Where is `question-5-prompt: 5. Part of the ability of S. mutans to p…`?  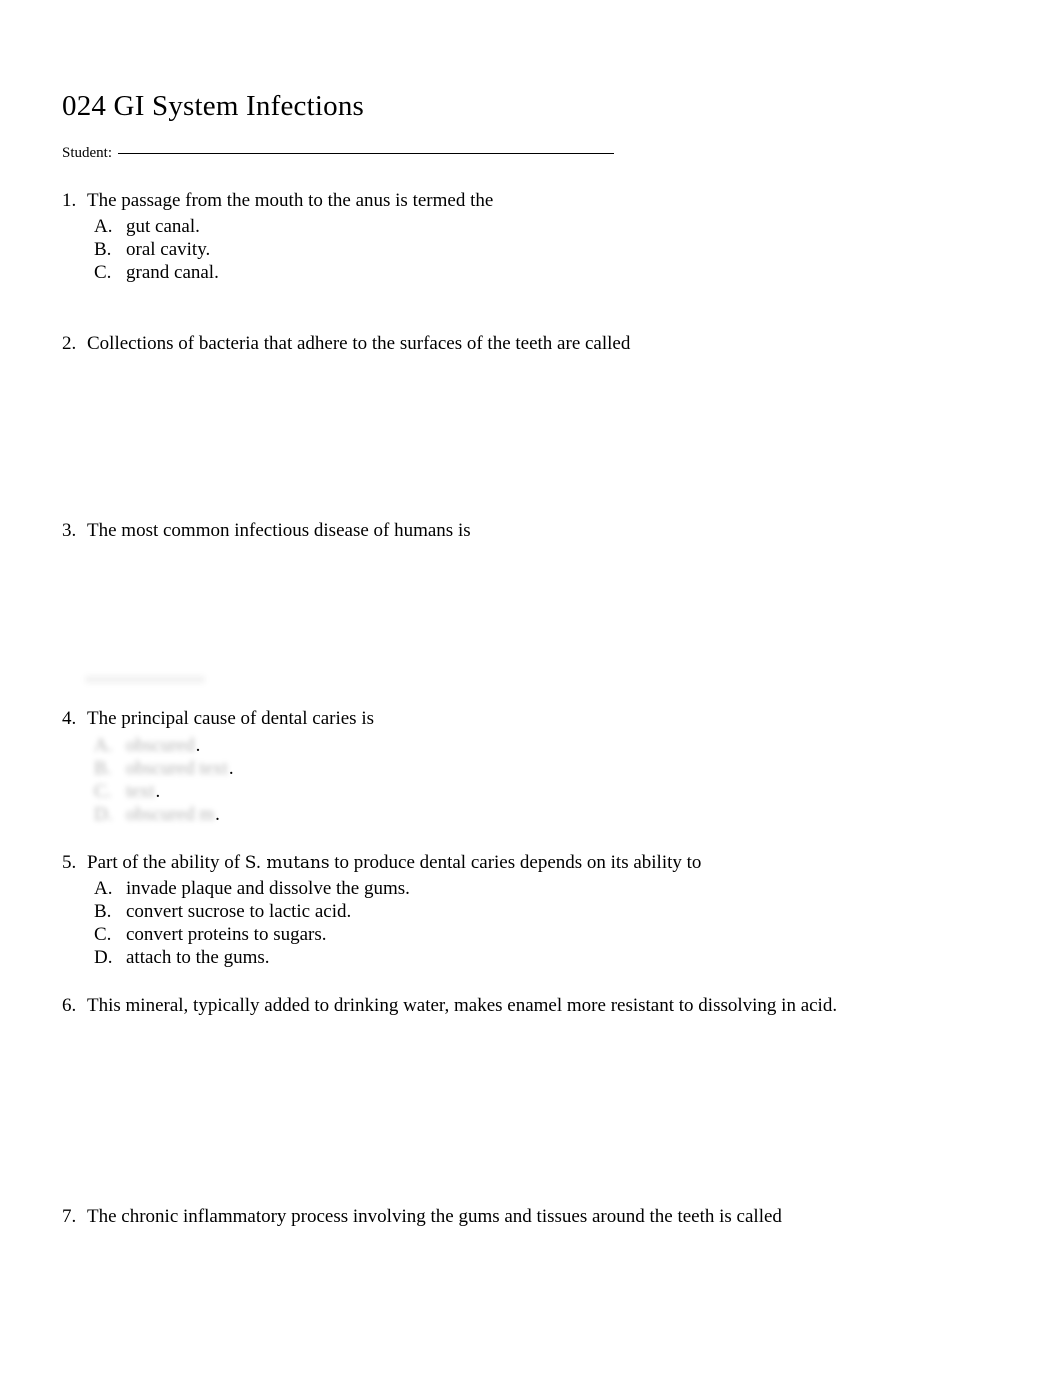
question-5-prompt: 5. Part of the ability of S. mutans to p… is located at coordinates (542, 863).